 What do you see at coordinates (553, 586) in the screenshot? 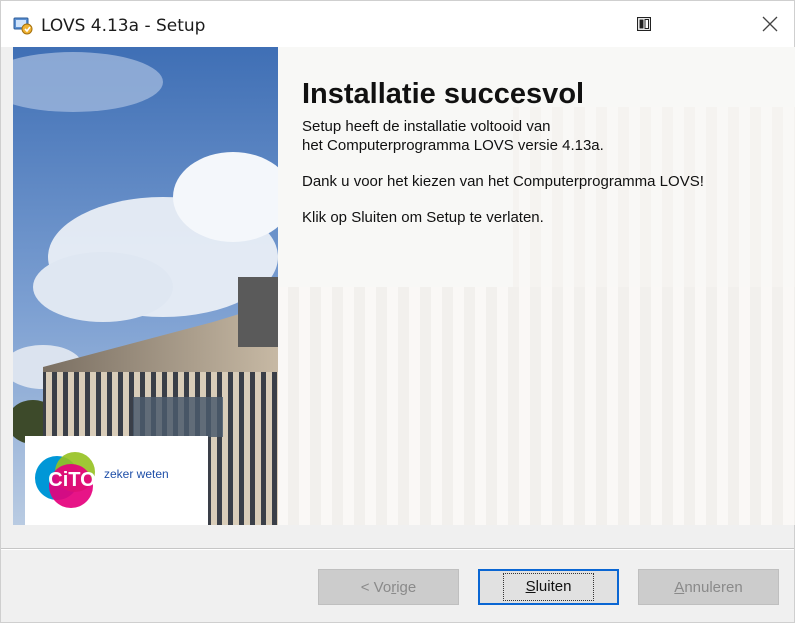
I see `finish-label-suffix: luiten` at bounding box center [553, 586].